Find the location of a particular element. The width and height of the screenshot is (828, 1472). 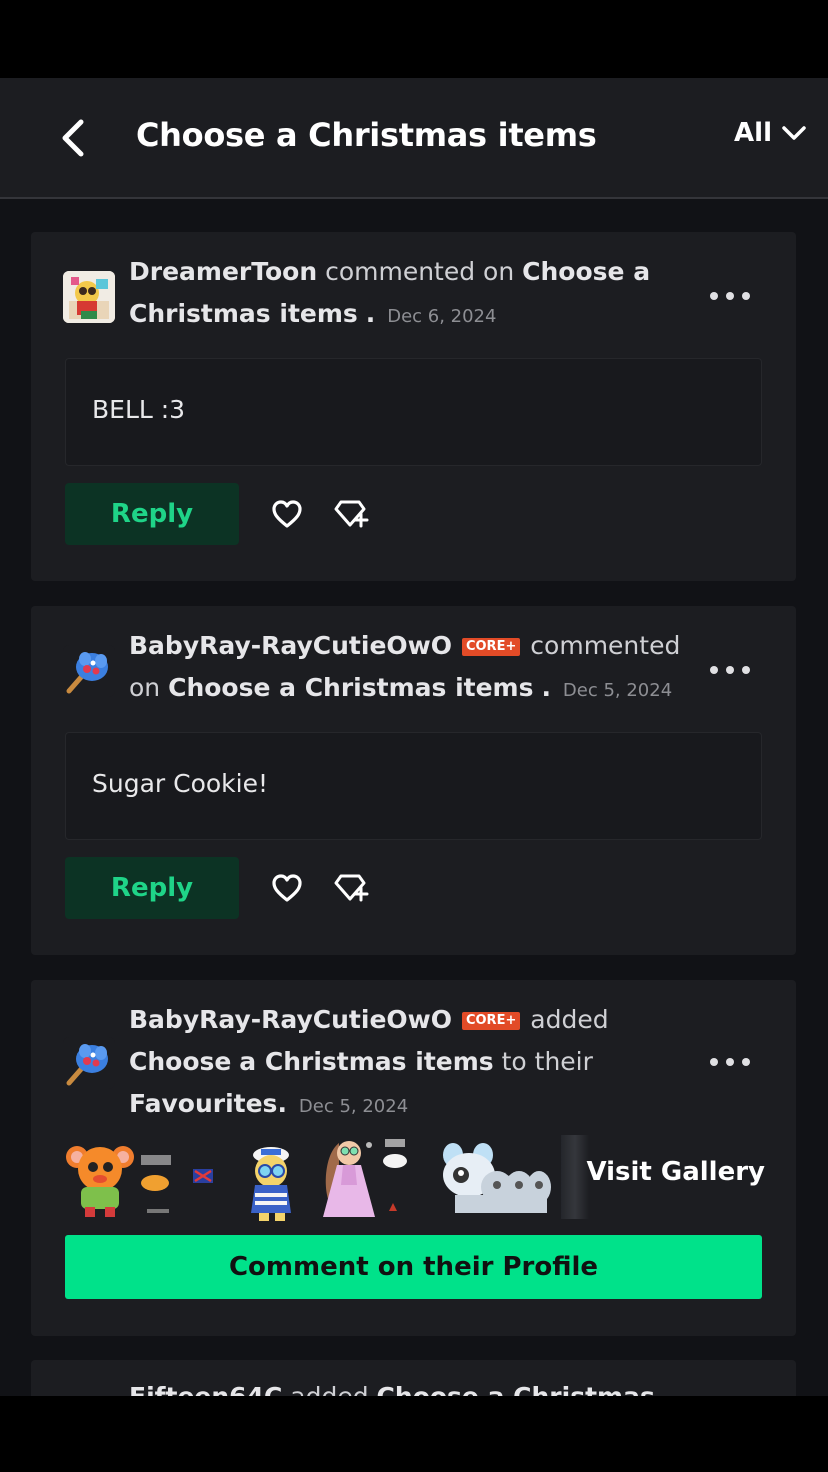

page-title: Choose a Christmas items is located at coordinates (366, 135).